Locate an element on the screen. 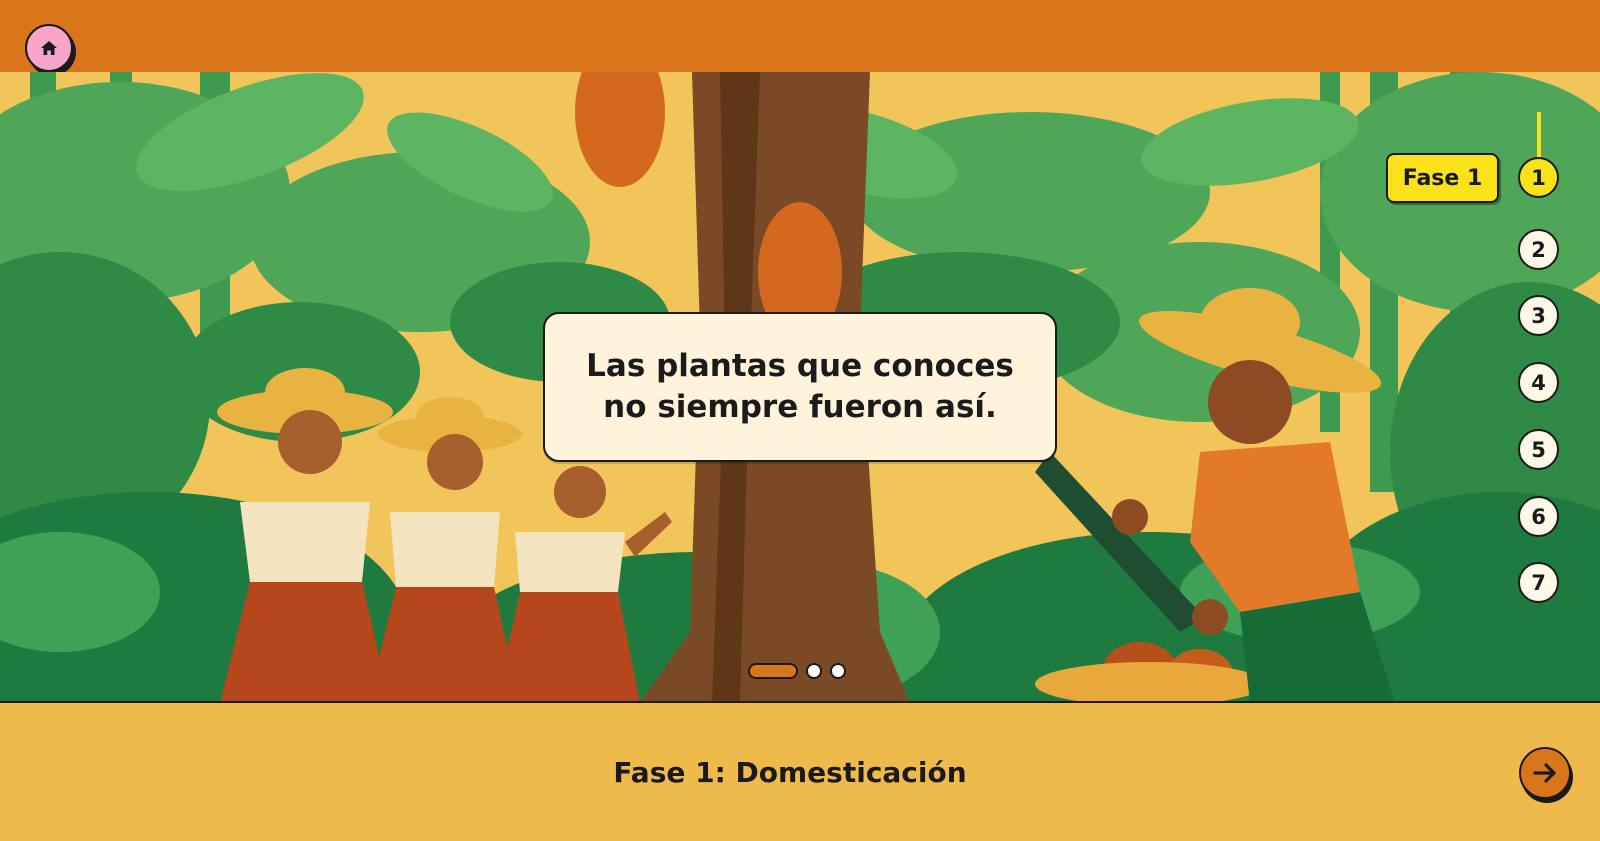 The width and height of the screenshot is (1600, 841). home-button is located at coordinates (49, 48).